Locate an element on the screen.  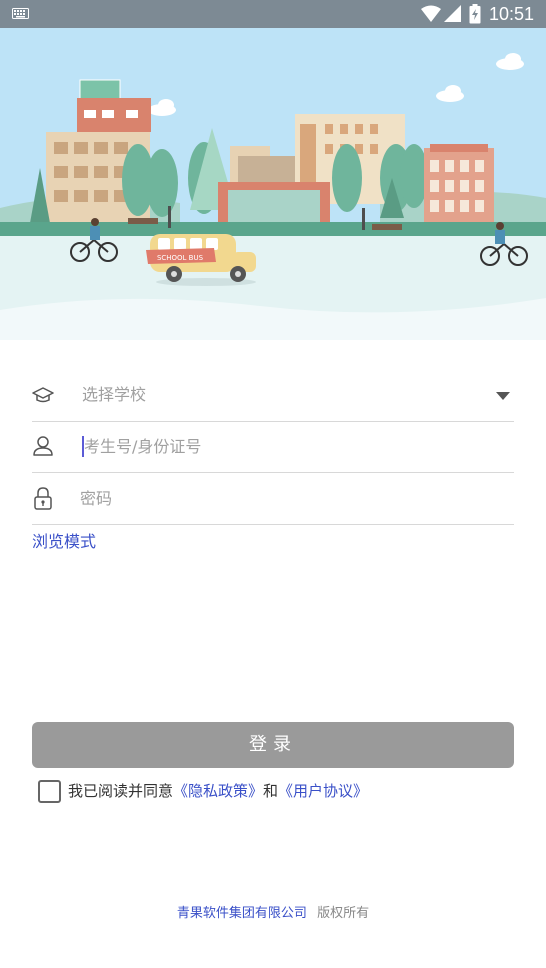
footer: 青果软件集团有限公司 版权所有 is located at coordinates (273, 914).